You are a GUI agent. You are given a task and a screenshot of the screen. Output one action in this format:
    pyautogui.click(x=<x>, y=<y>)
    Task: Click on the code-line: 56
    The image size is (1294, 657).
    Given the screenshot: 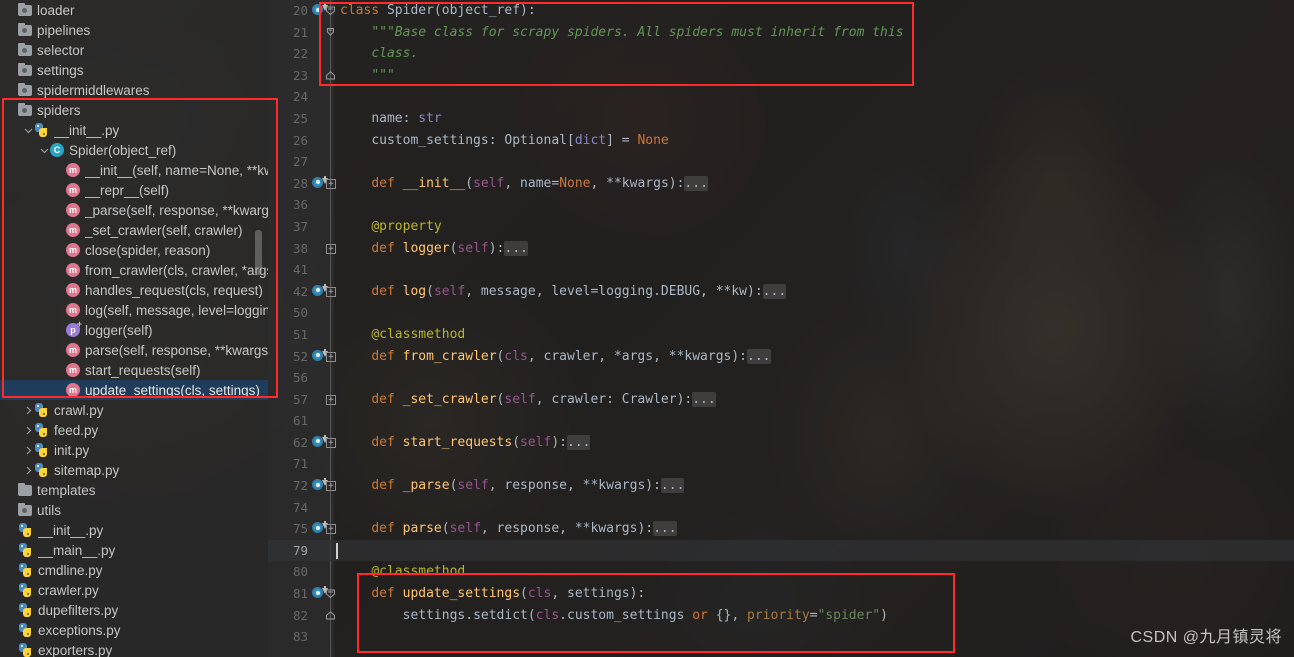 What is the action you would take?
    pyautogui.click(x=781, y=378)
    